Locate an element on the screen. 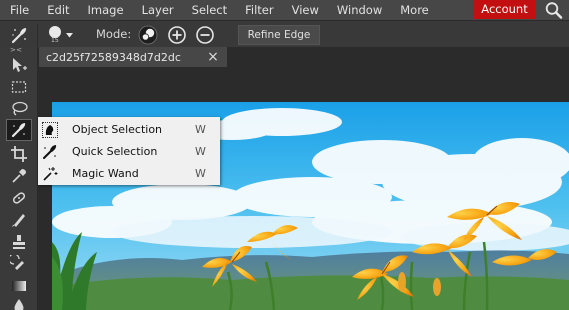  mode-label: Mode: is located at coordinates (114, 34).